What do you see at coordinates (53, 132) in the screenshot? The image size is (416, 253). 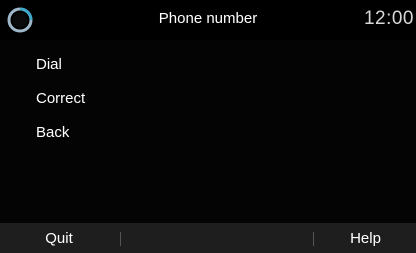 I see `menu-item-label: Back` at bounding box center [53, 132].